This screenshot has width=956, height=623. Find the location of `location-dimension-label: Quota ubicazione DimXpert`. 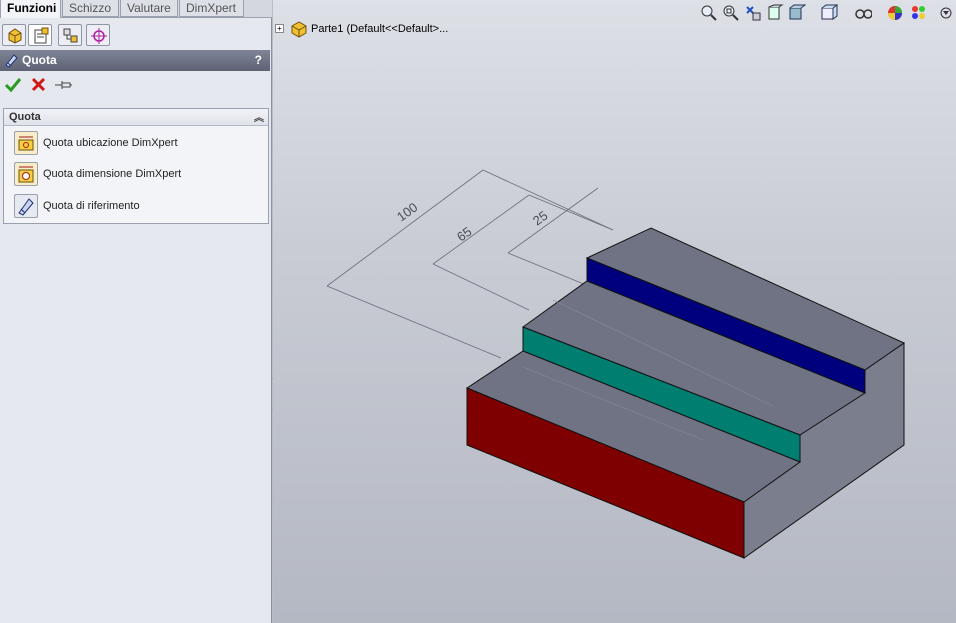

location-dimension-label: Quota ubicazione DimXpert is located at coordinates (110, 143).